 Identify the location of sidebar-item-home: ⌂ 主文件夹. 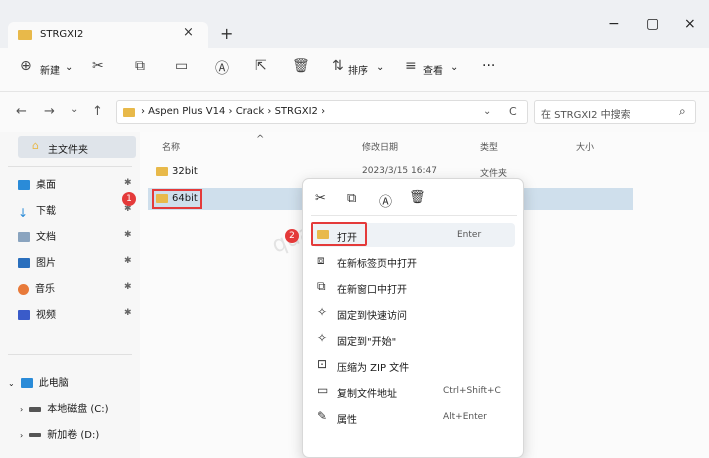
(77, 147).